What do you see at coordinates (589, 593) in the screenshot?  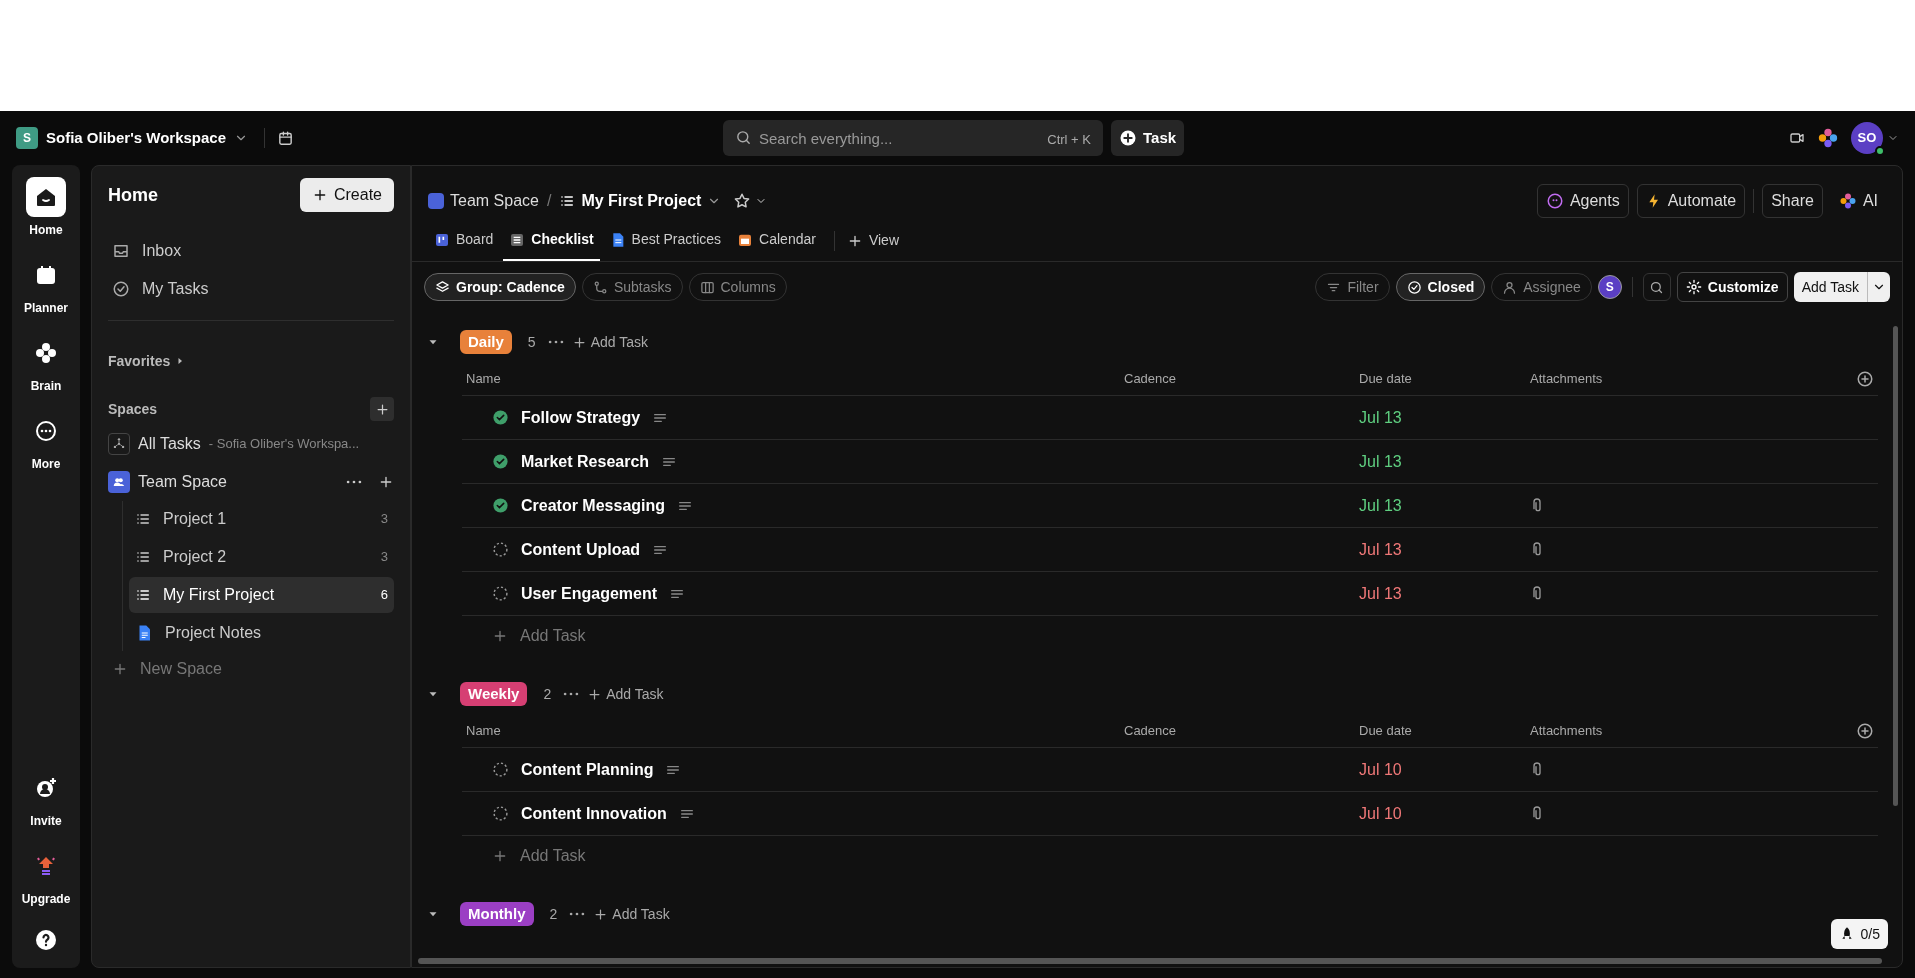 I see `task-name: User Engagement` at bounding box center [589, 593].